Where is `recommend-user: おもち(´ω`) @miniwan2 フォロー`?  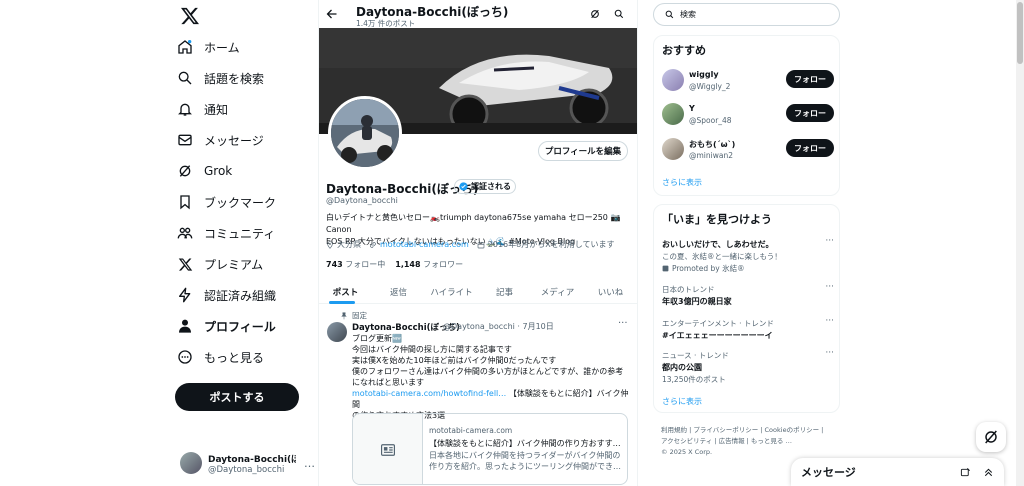
recommend-user: おもち(´ω`) @miniwan2 フォロー is located at coordinates (748, 149).